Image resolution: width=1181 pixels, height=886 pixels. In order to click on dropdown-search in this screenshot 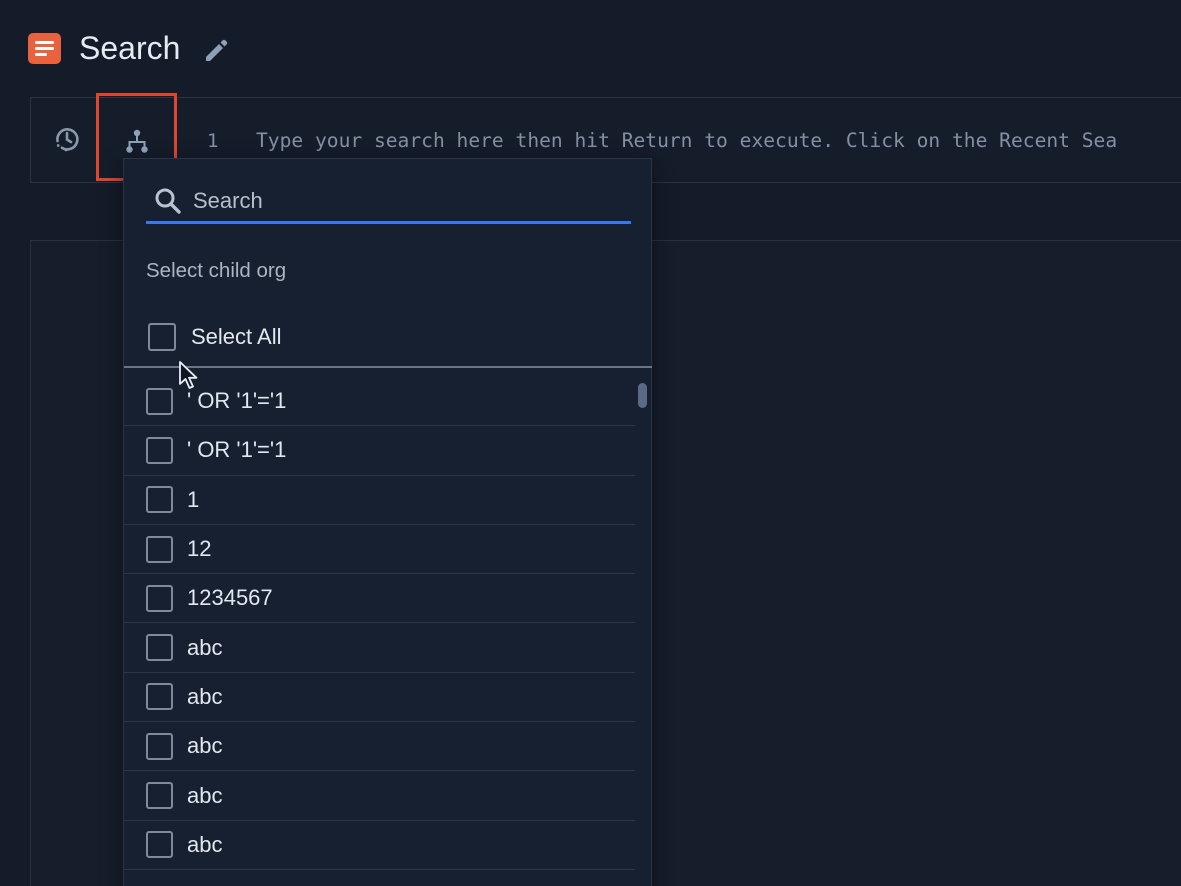, I will do `click(388, 201)`.